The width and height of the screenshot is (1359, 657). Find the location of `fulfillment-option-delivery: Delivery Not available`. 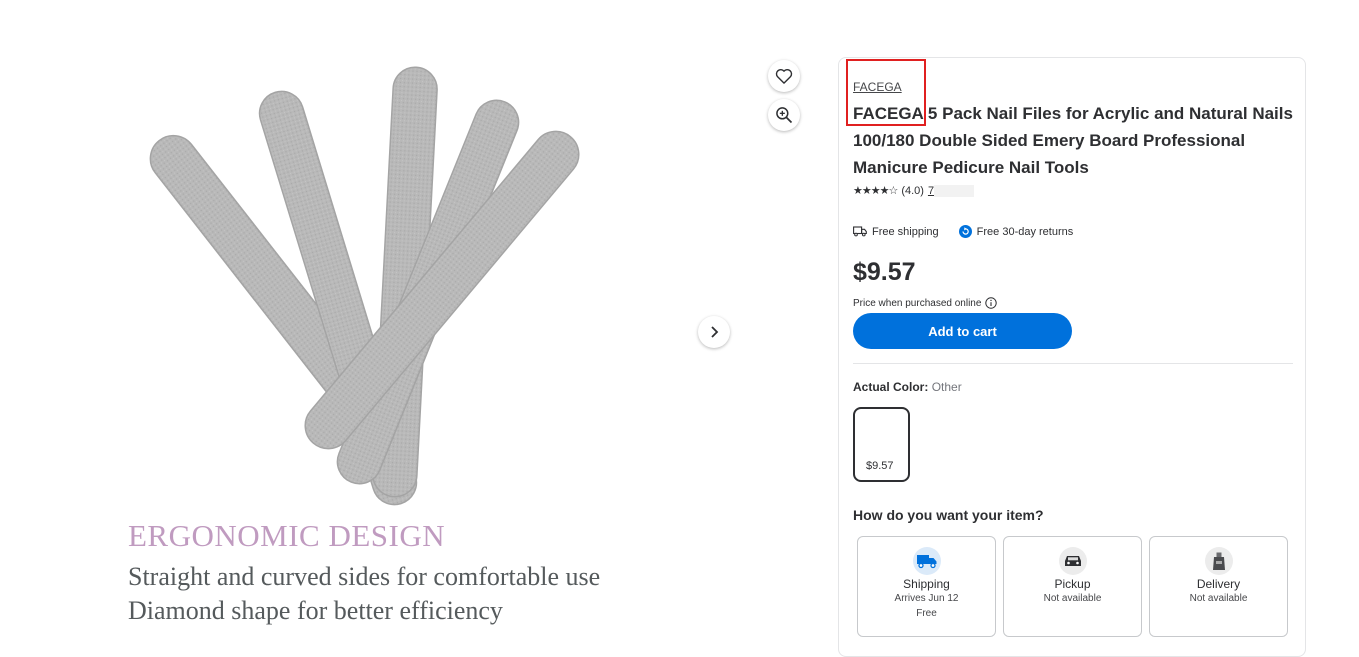

fulfillment-option-delivery: Delivery Not available is located at coordinates (1218, 586).